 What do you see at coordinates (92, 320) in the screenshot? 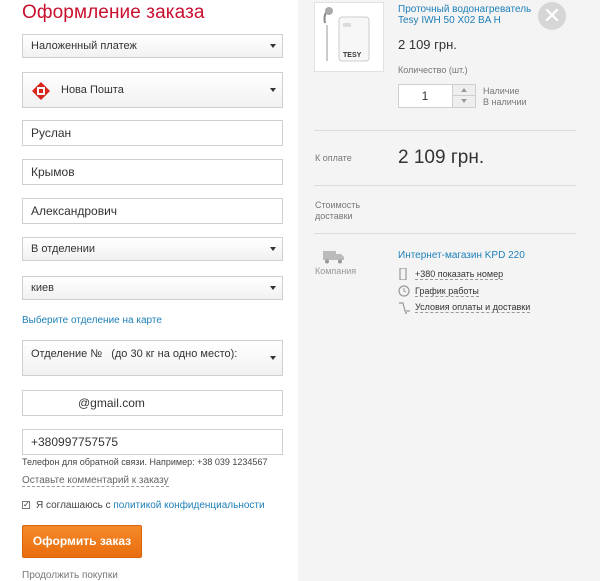
I see `choose-branch-on-map-link: Выберите отделение на карте` at bounding box center [92, 320].